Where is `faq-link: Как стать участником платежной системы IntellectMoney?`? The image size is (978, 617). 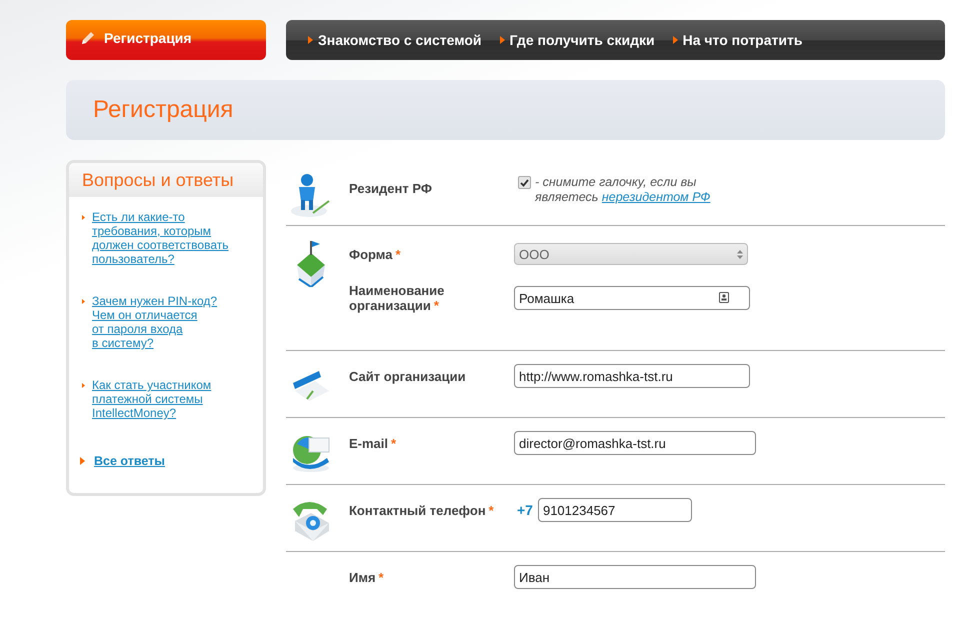 faq-link: Как стать участником платежной системы IntellectMoney? is located at coordinates (169, 399).